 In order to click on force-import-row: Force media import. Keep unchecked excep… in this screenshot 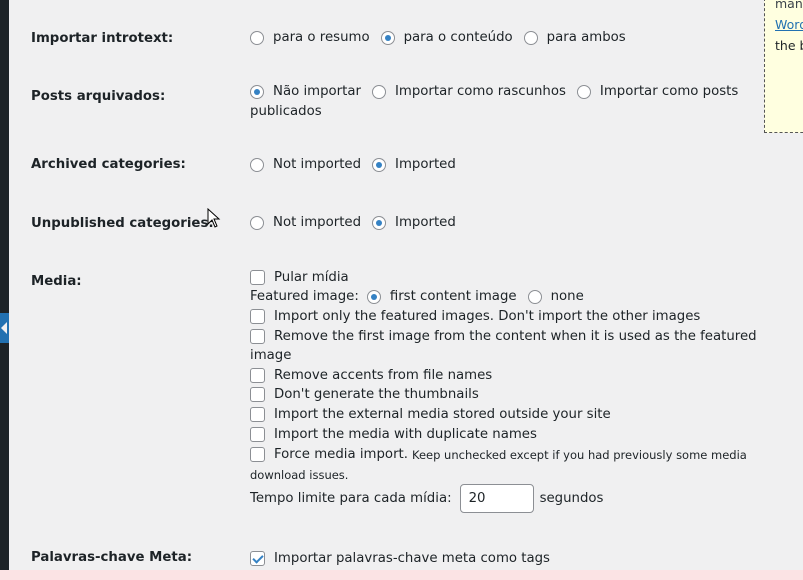, I will do `click(498, 454)`.